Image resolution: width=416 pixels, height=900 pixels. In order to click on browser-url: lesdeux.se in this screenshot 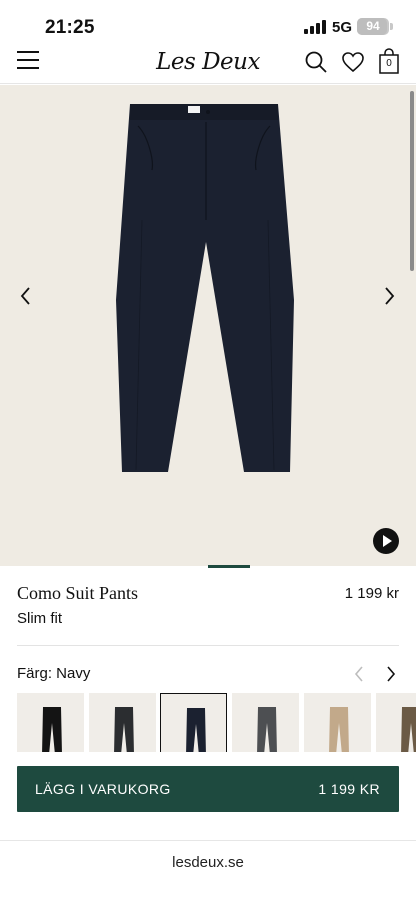, I will do `click(208, 862)`.